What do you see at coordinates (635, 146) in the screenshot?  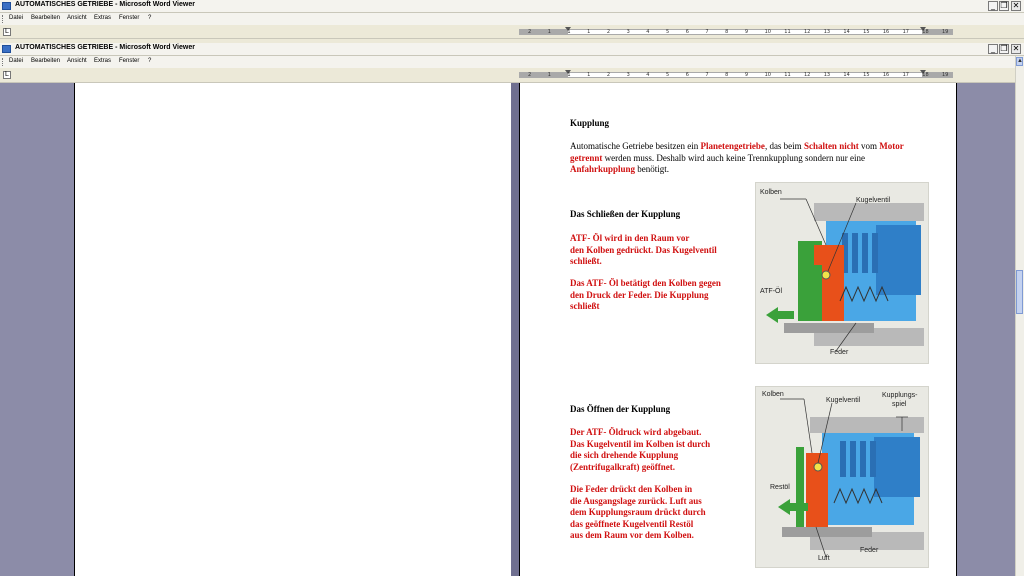 I see `intro-text: Automatische Getriebe besitzen ein` at bounding box center [635, 146].